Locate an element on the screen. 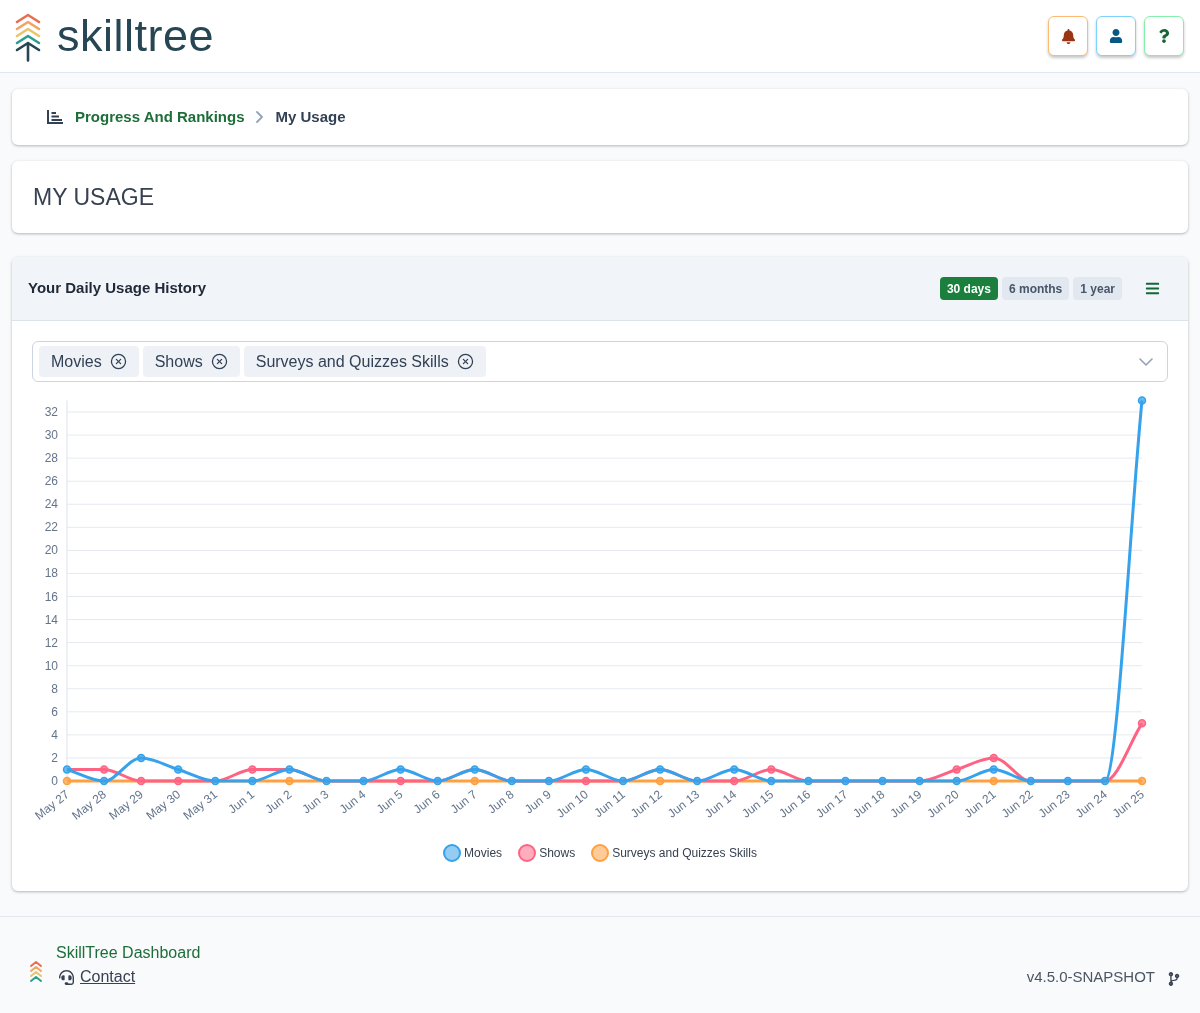 This screenshot has width=1200, height=1013. x-axis-label: Jun 20 is located at coordinates (943, 804).